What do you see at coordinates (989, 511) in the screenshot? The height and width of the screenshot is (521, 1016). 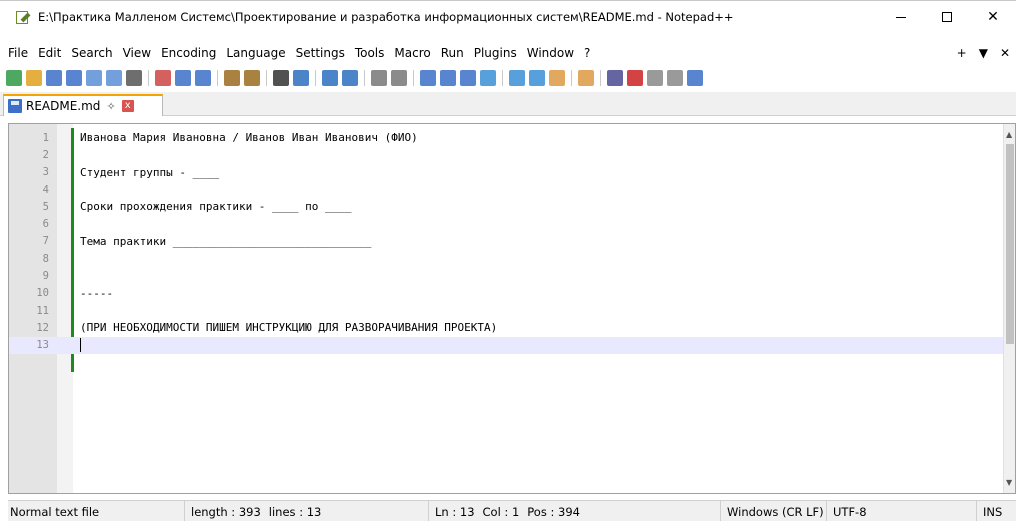 I see `status-insert-mode: INS` at bounding box center [989, 511].